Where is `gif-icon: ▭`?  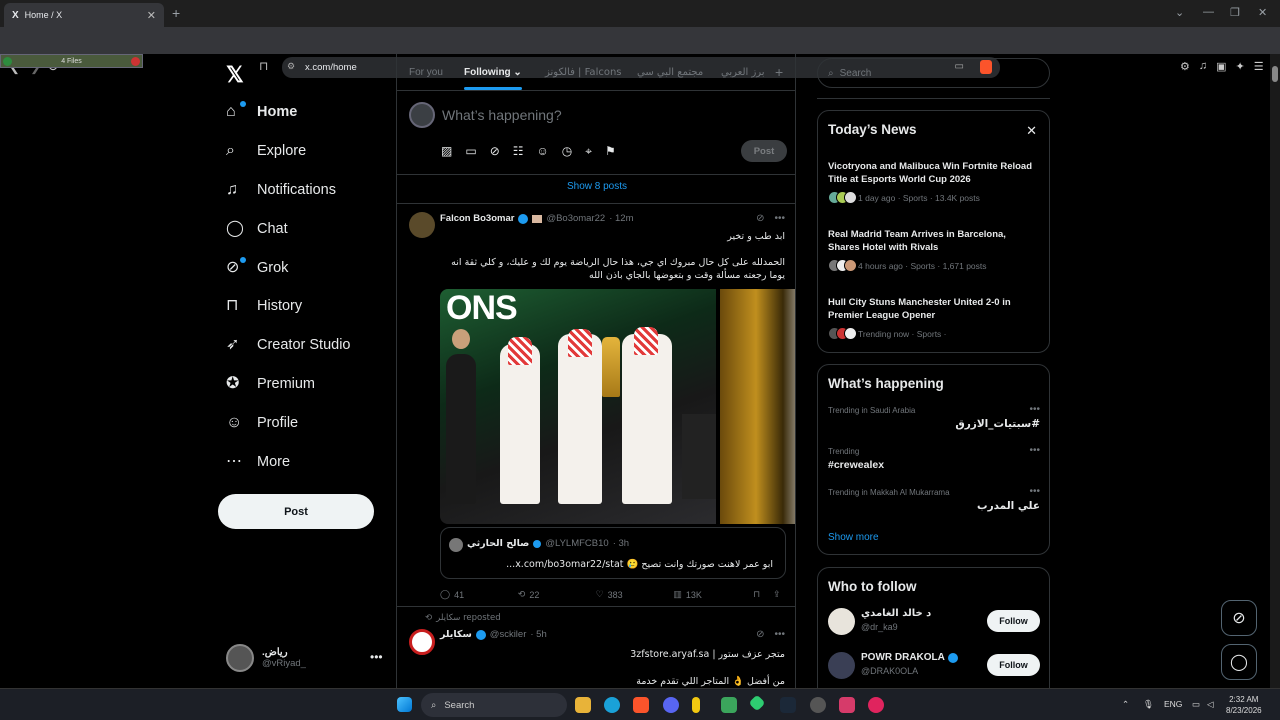 gif-icon: ▭ is located at coordinates (470, 151).